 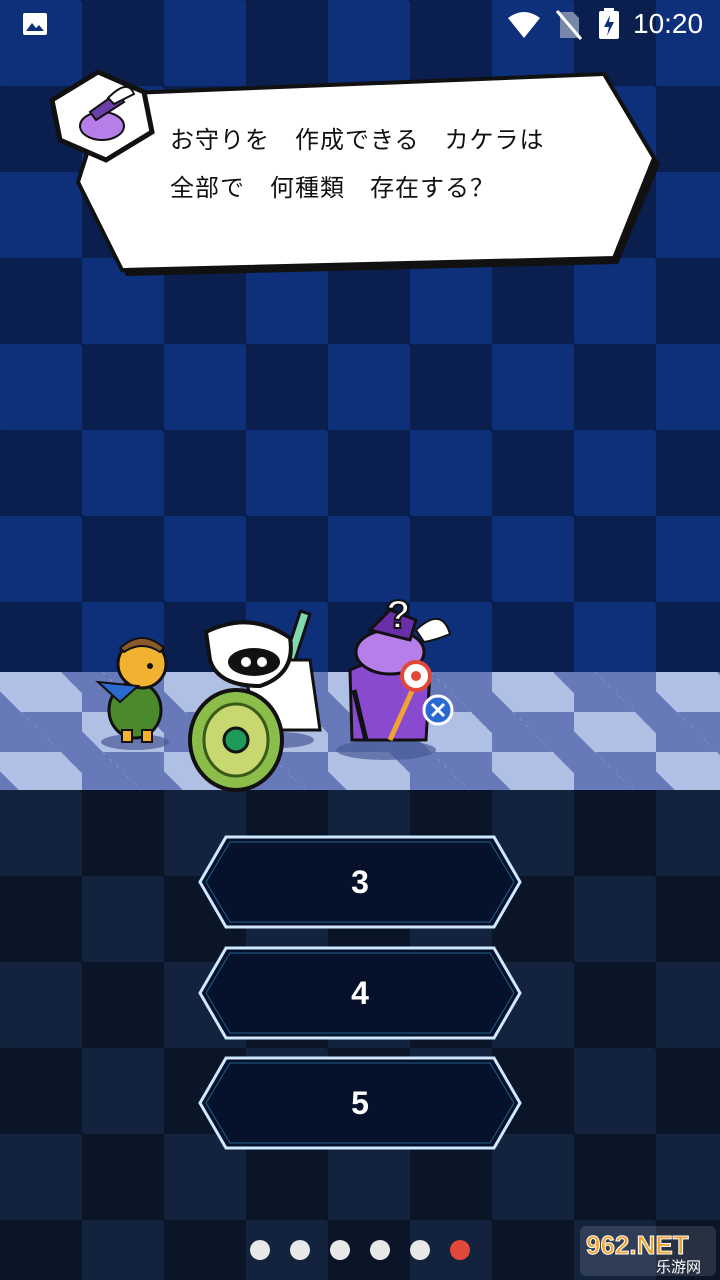 I want to click on answer-button-2: 4, so click(x=360, y=993).